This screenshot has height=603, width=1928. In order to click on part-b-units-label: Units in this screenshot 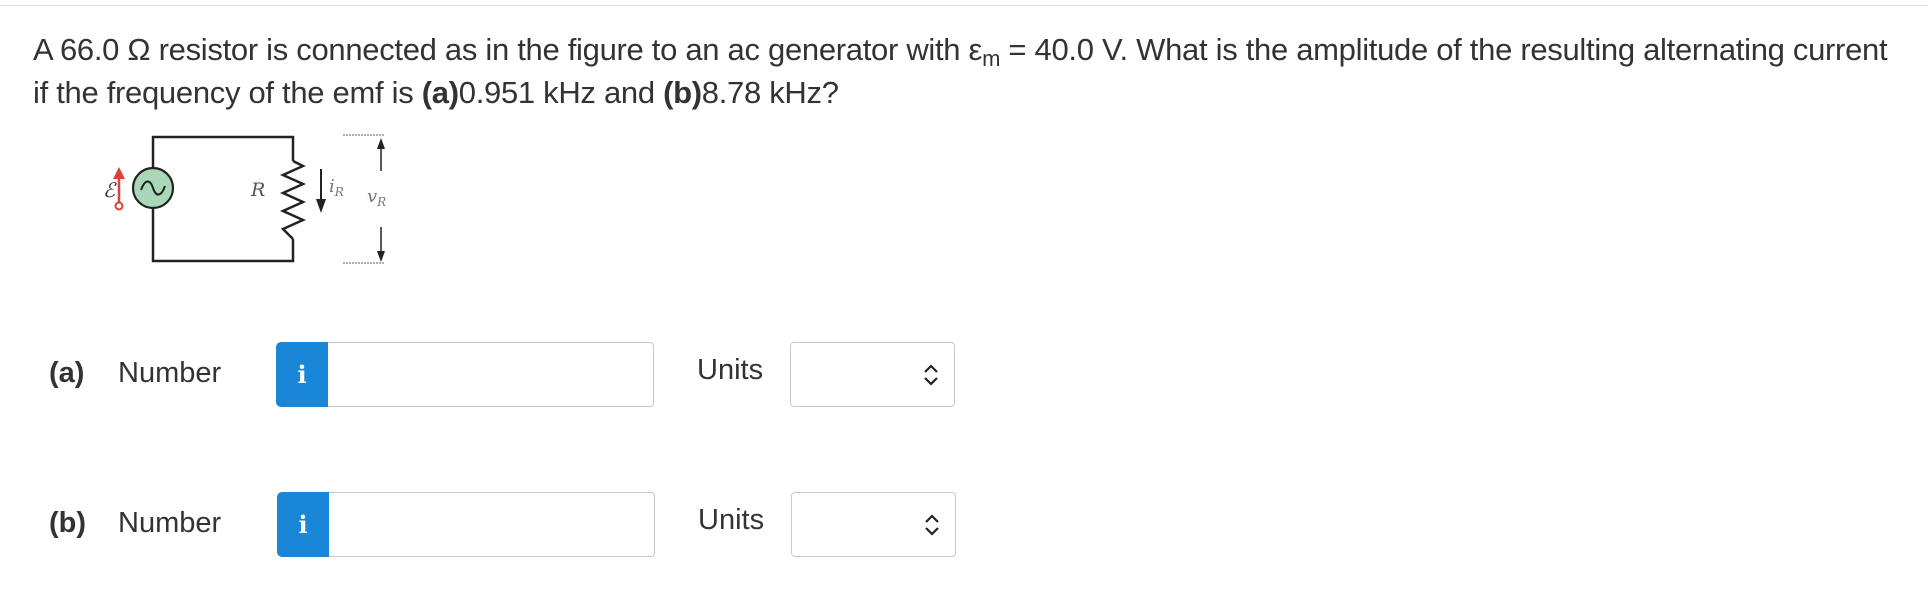, I will do `click(731, 520)`.